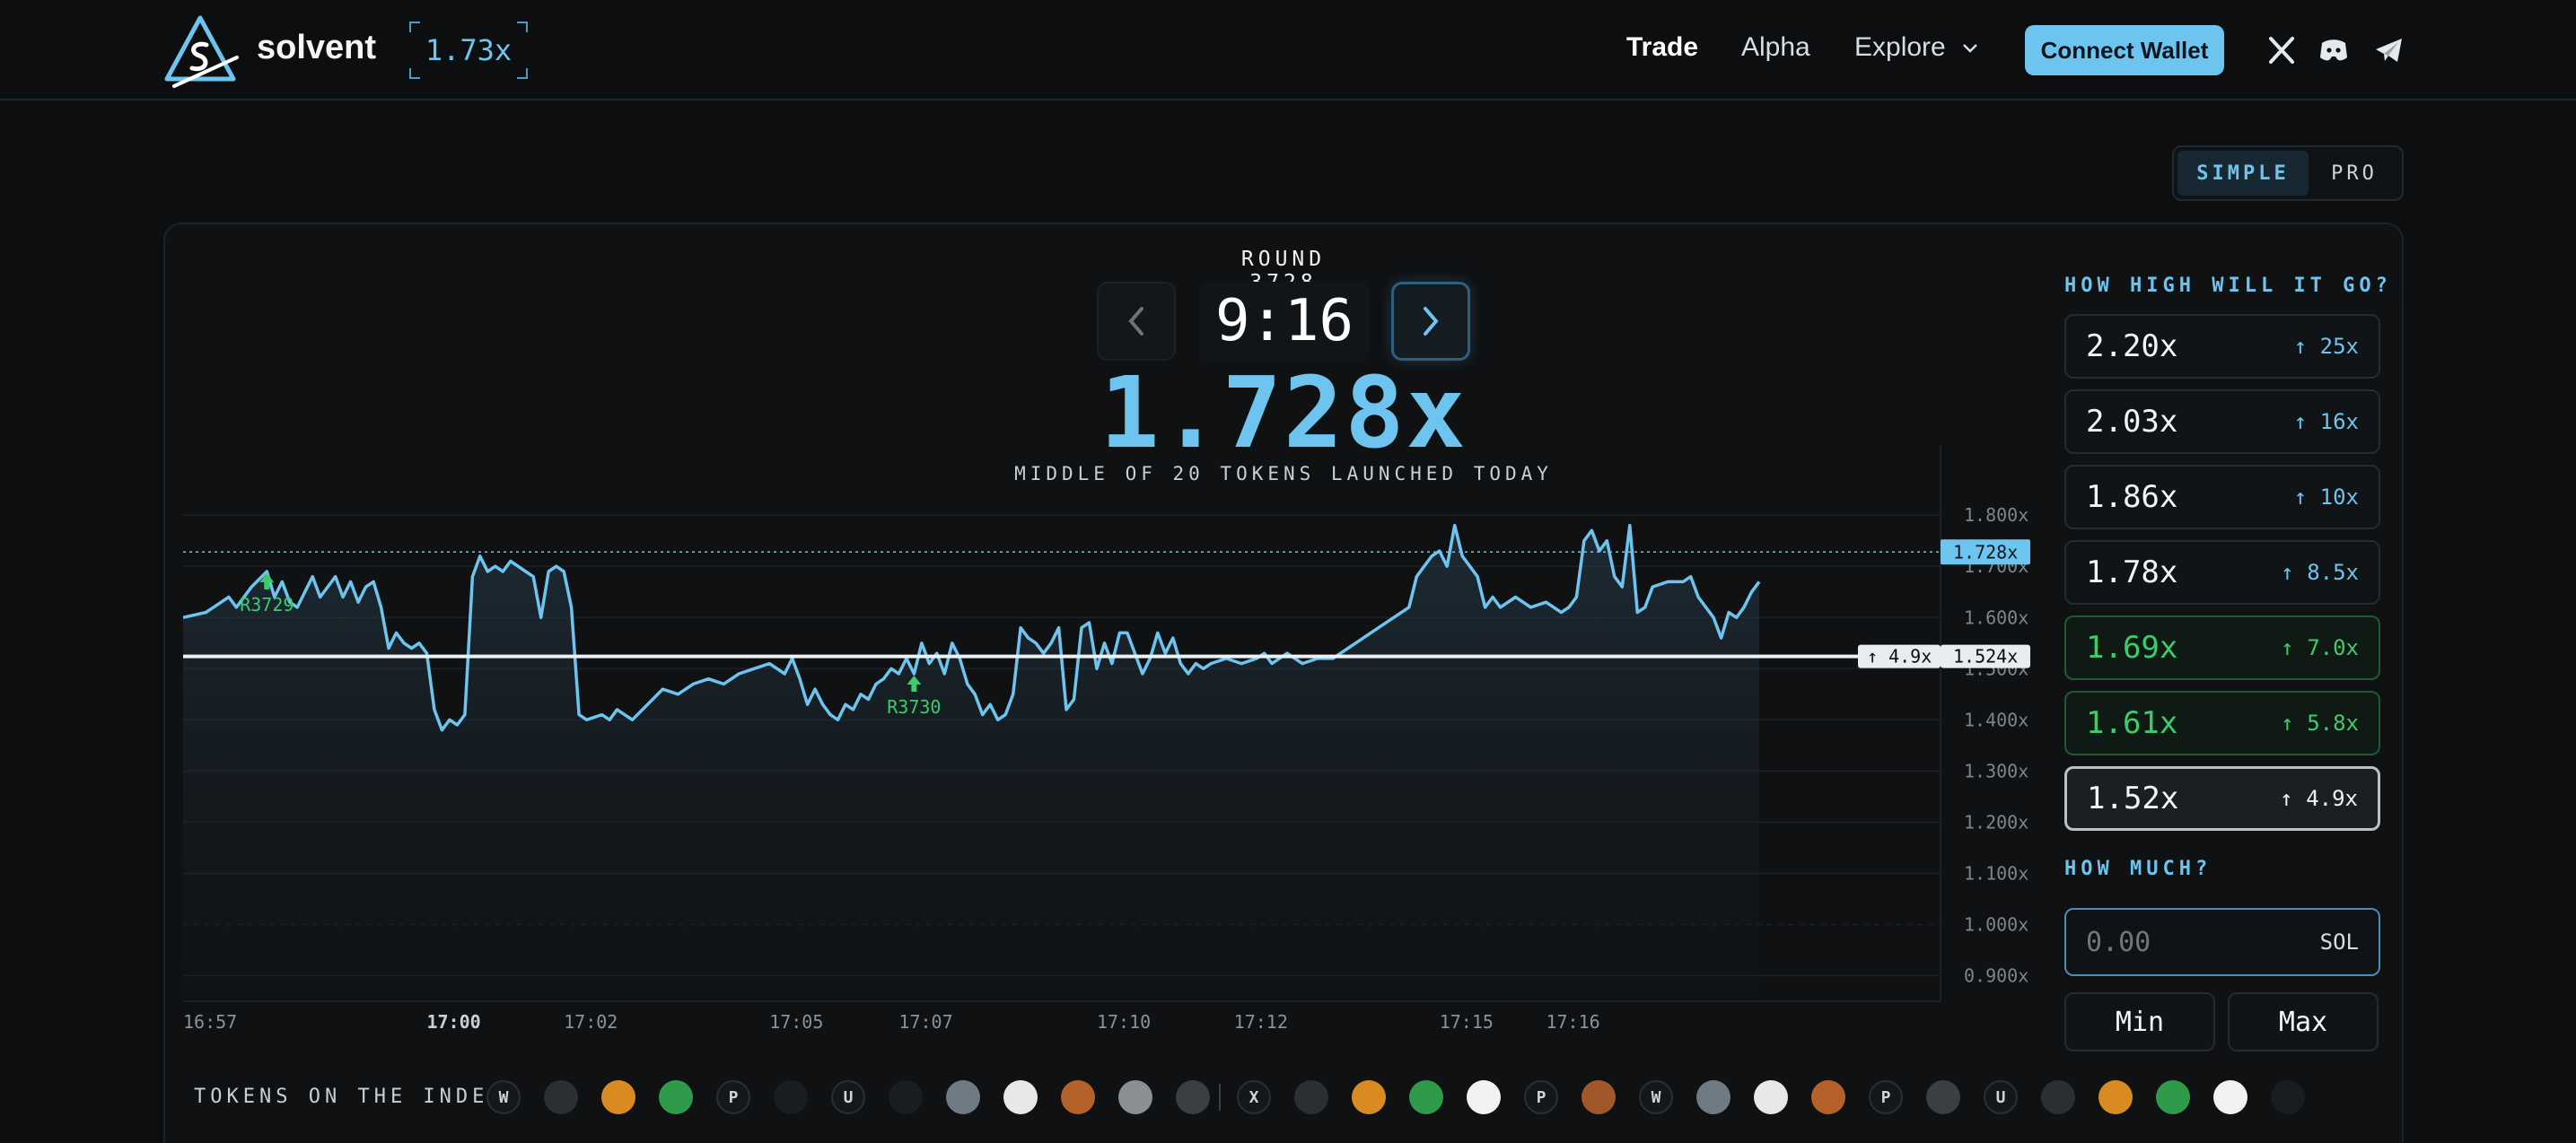 This screenshot has width=2576, height=1143. What do you see at coordinates (1899, 656) in the screenshot?
I see `target-payout-label: ↑ 4.9x` at bounding box center [1899, 656].